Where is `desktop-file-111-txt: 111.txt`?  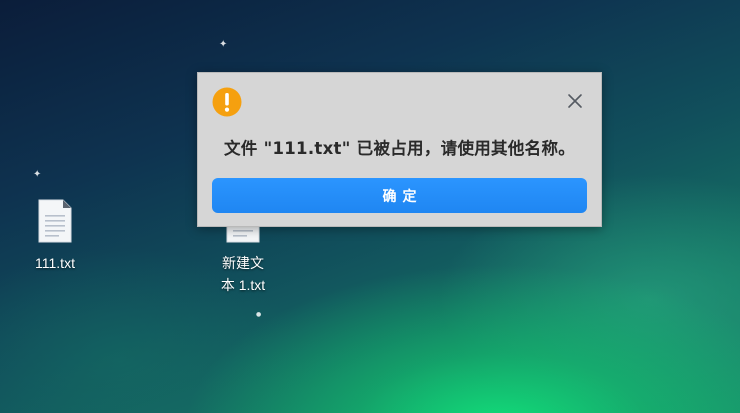 desktop-file-111-txt: 111.txt is located at coordinates (55, 236).